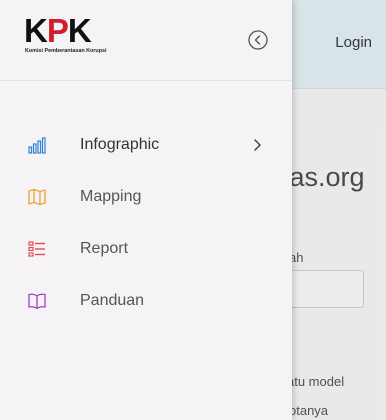 Image resolution: width=386 pixels, height=420 pixels. Describe the element at coordinates (146, 302) in the screenshot. I see `menu-item-panduan: Panduan` at that location.